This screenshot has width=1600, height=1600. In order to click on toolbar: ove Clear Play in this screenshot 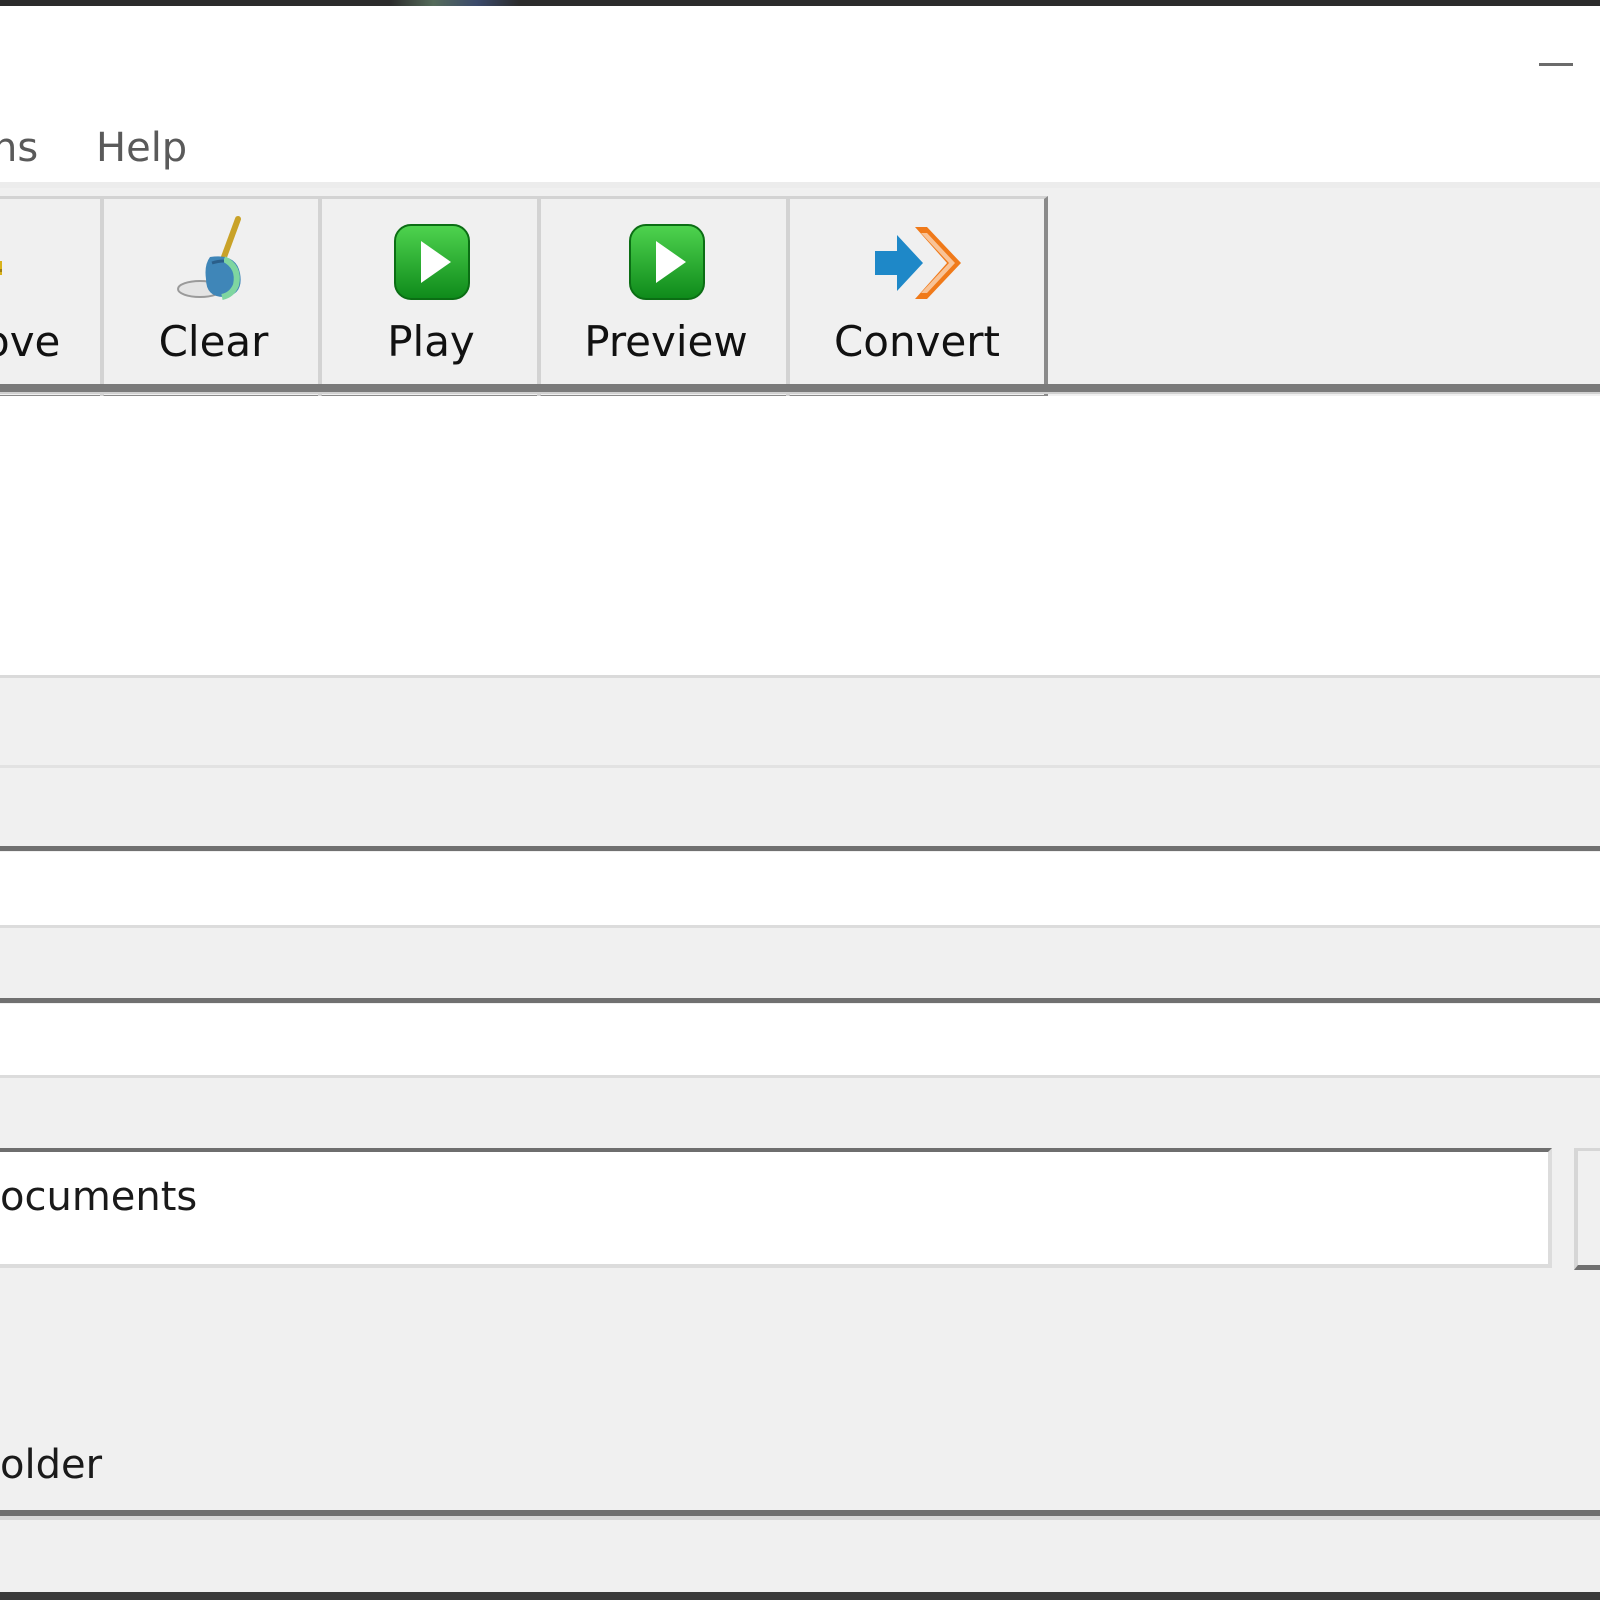, I will do `click(800, 291)`.